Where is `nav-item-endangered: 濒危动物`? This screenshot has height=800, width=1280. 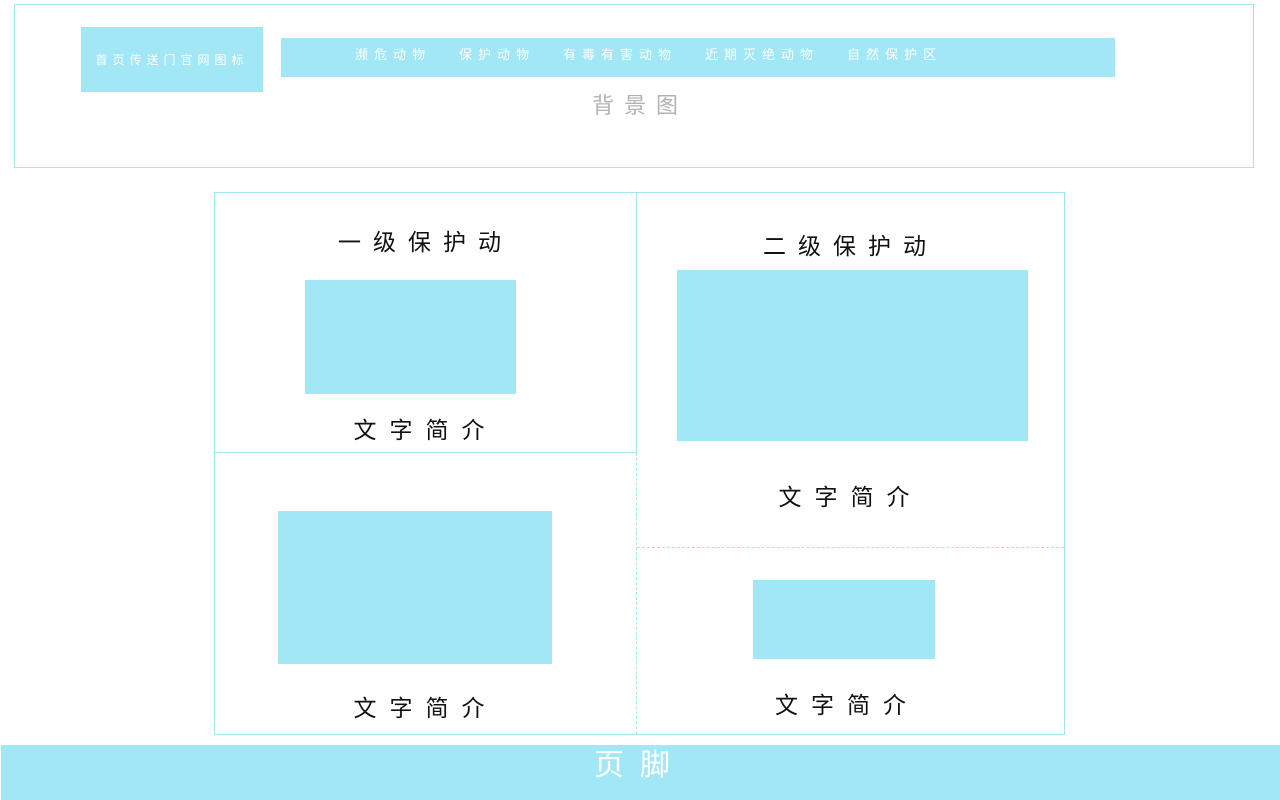
nav-item-endangered: 濒危动物 is located at coordinates (393, 53).